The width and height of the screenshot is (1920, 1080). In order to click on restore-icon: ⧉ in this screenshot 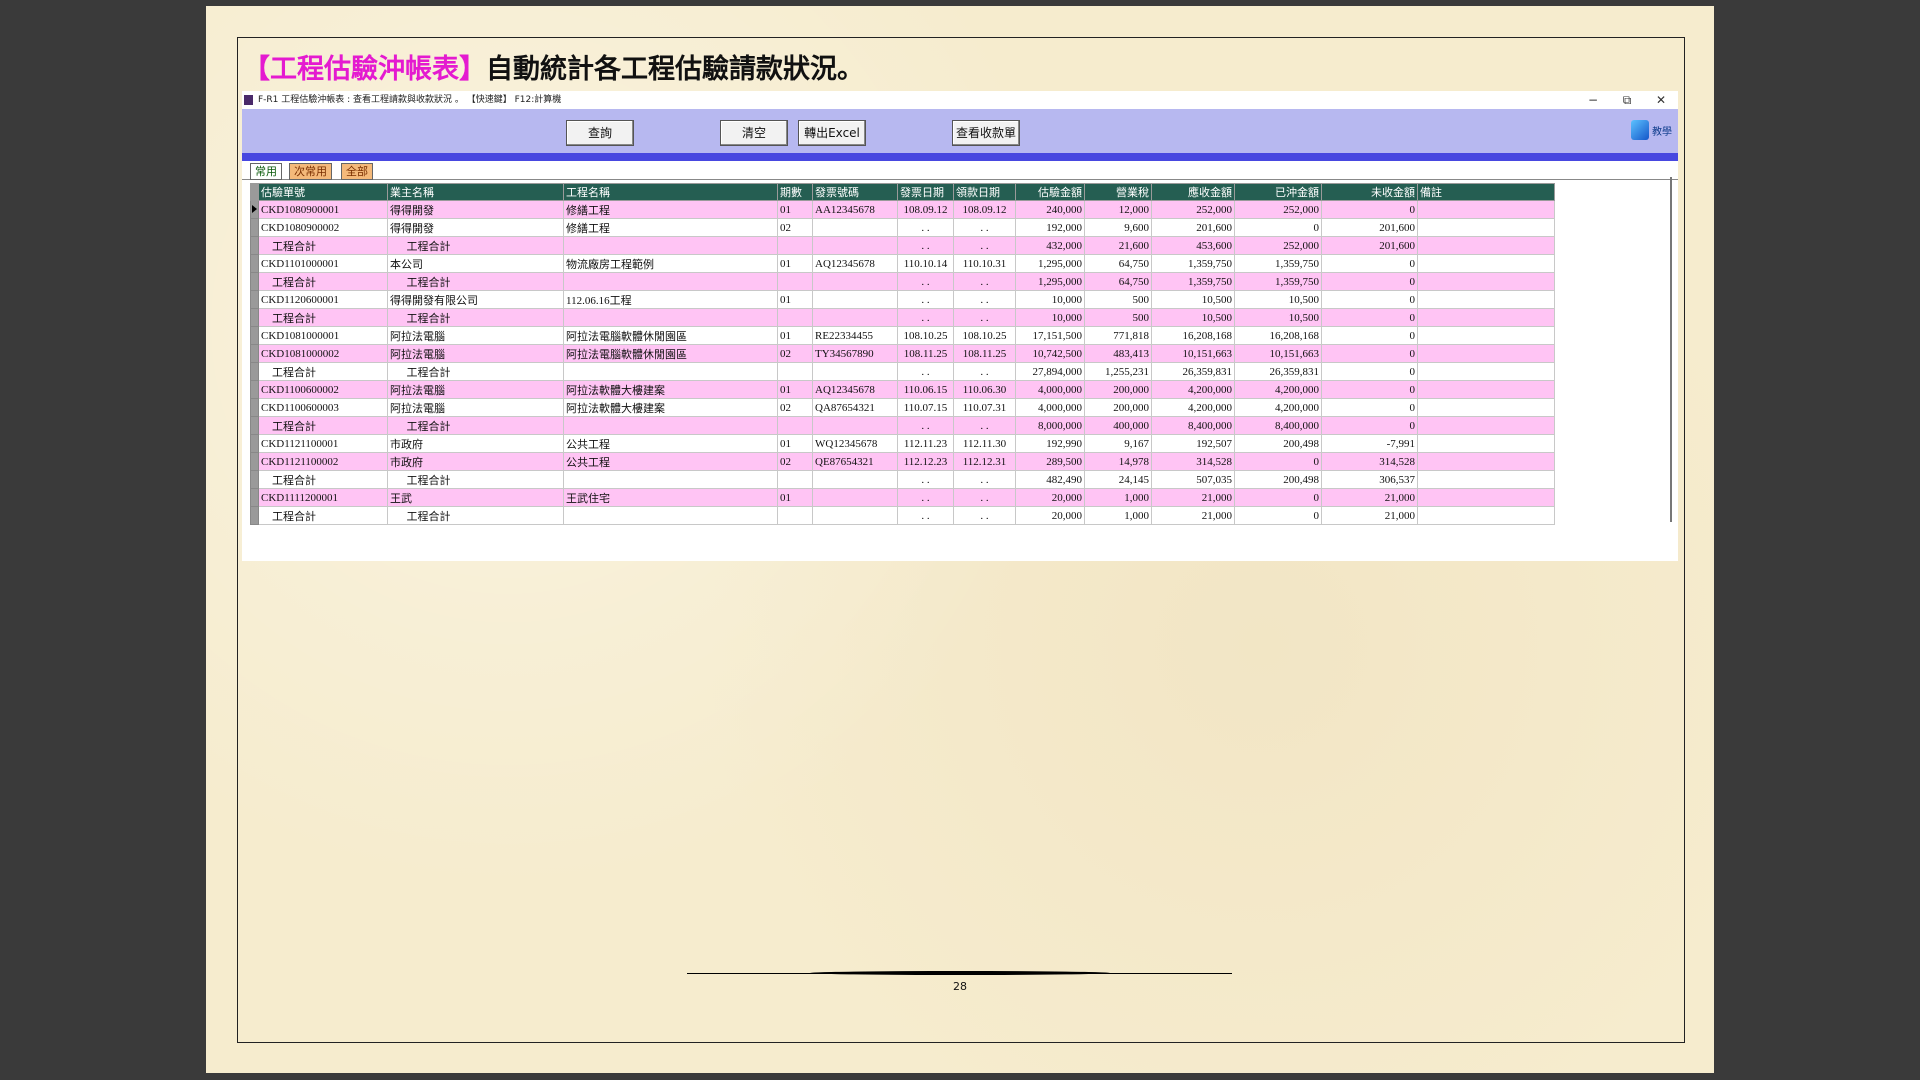, I will do `click(1627, 100)`.